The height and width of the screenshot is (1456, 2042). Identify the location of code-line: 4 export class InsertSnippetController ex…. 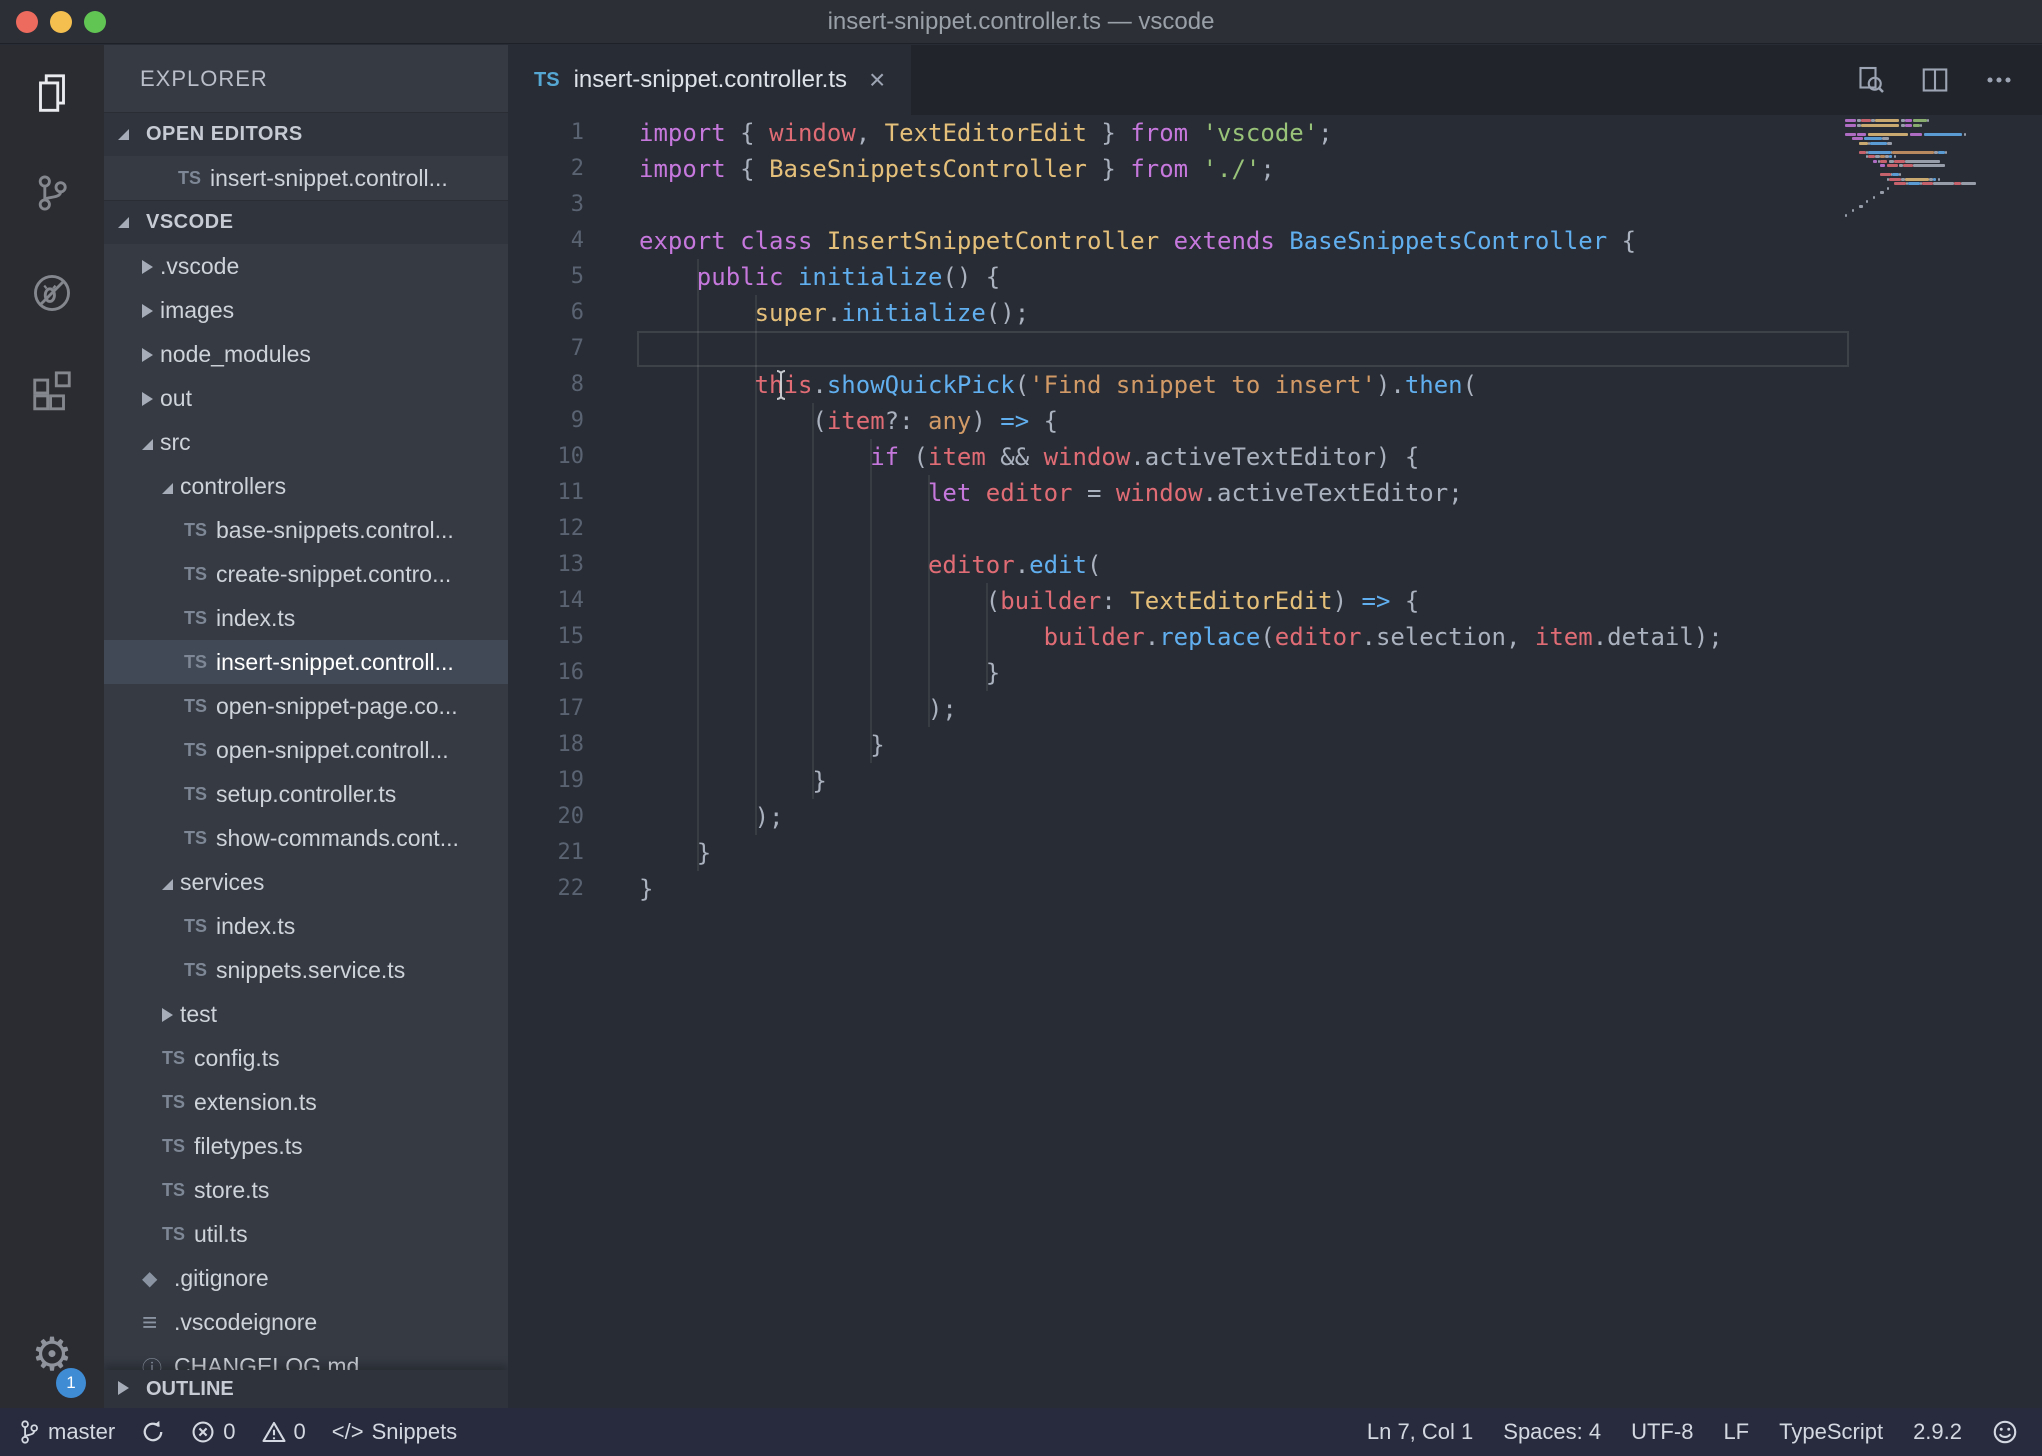
(1275, 241).